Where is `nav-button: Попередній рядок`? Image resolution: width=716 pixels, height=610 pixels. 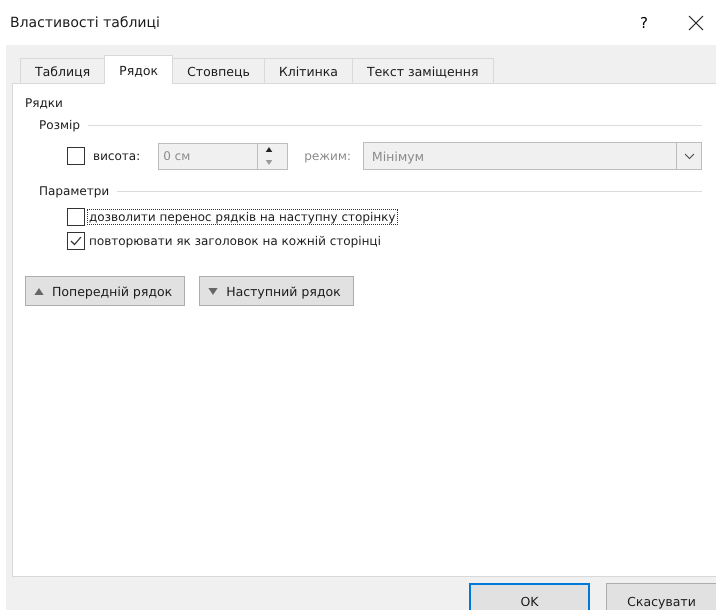 nav-button: Попередній рядок is located at coordinates (105, 291).